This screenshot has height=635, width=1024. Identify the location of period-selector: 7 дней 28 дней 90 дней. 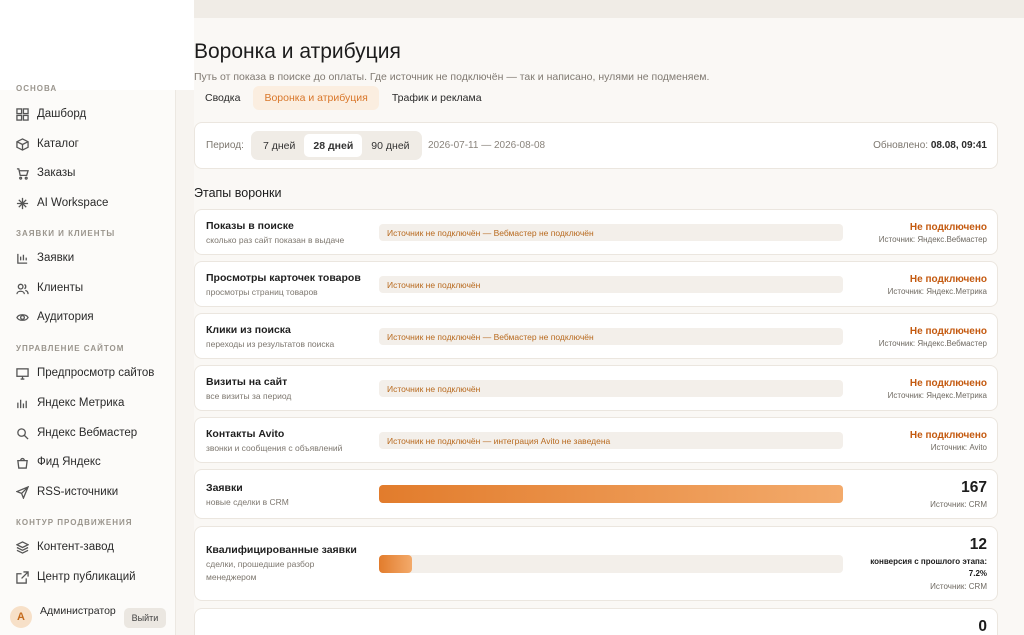
(336, 145).